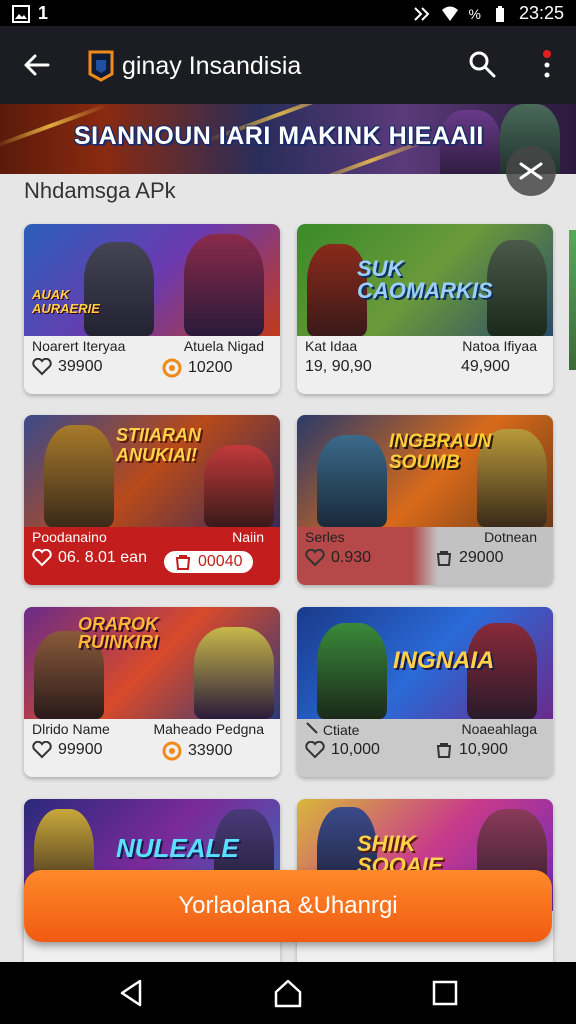  I want to click on next-page-peek, so click(572, 300).